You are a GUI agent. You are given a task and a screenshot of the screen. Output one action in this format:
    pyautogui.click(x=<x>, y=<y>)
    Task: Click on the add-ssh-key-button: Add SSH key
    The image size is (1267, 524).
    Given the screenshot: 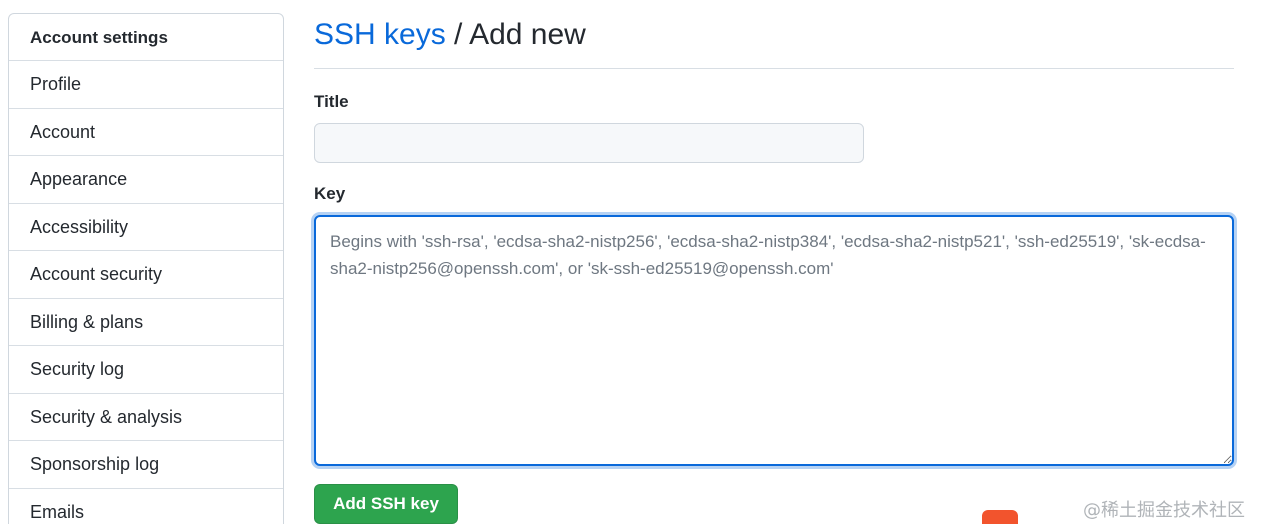 What is the action you would take?
    pyautogui.click(x=386, y=504)
    